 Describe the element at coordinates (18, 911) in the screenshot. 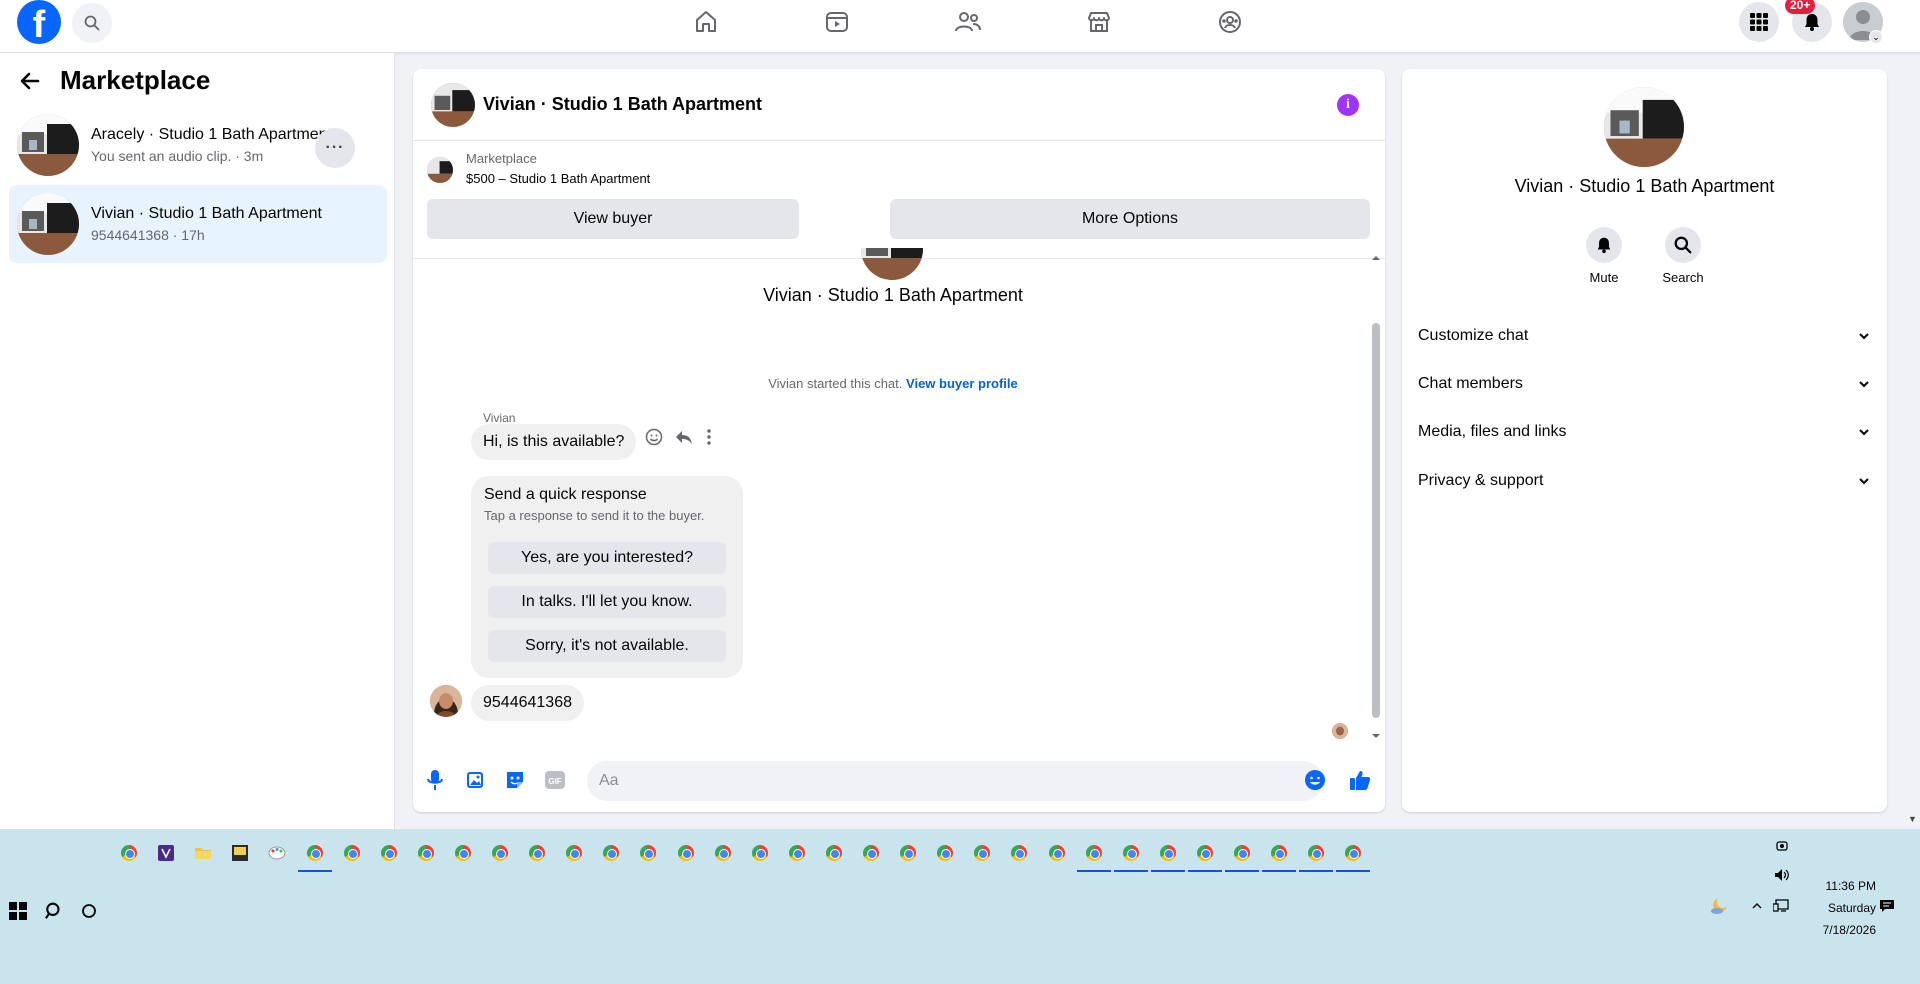

I see `start-button` at that location.